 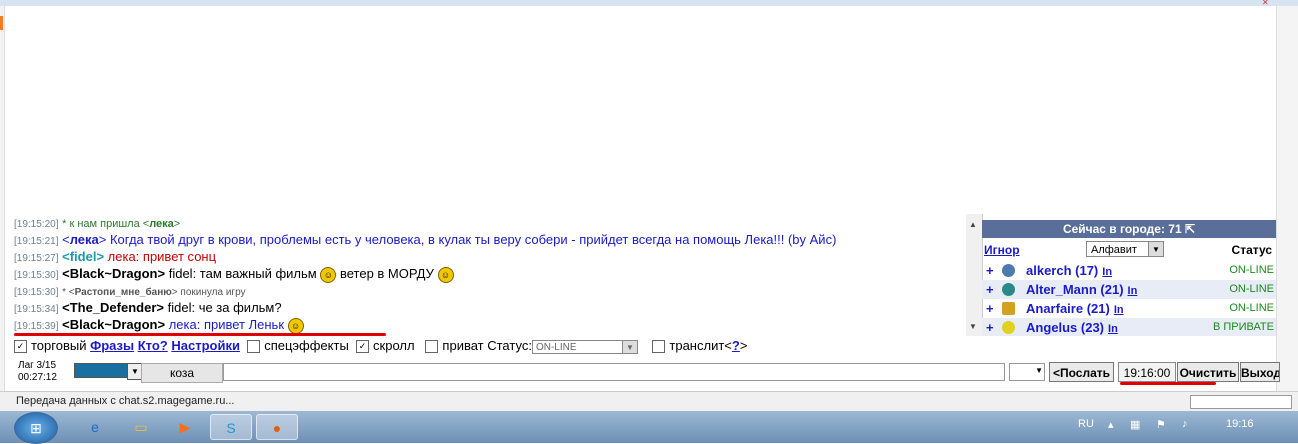 I want to click on system-text: > покинула игру, so click(x=208, y=292).